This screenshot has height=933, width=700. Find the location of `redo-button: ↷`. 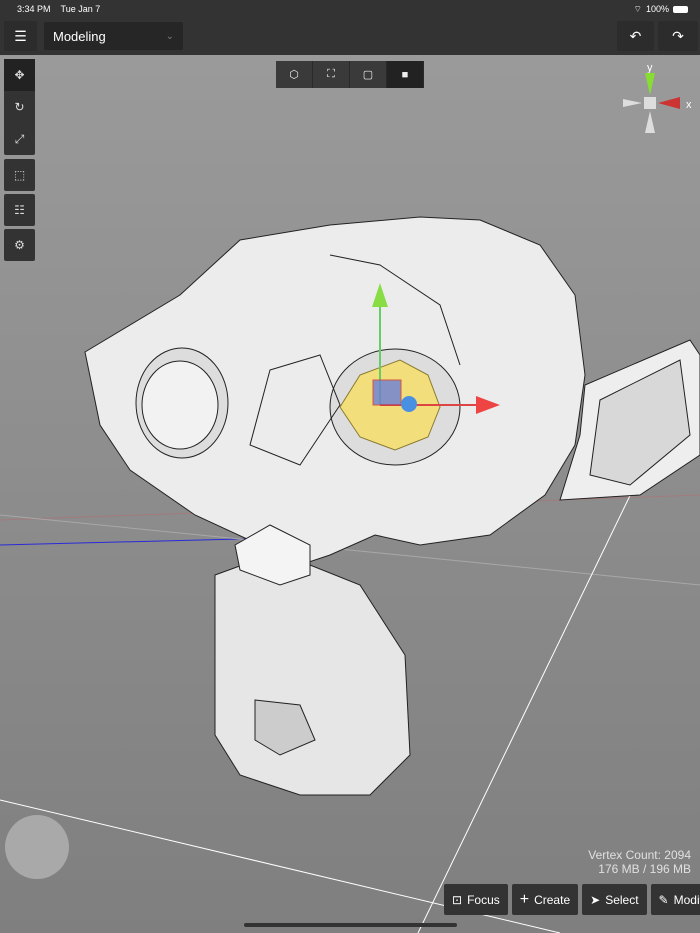

redo-button: ↷ is located at coordinates (678, 36).